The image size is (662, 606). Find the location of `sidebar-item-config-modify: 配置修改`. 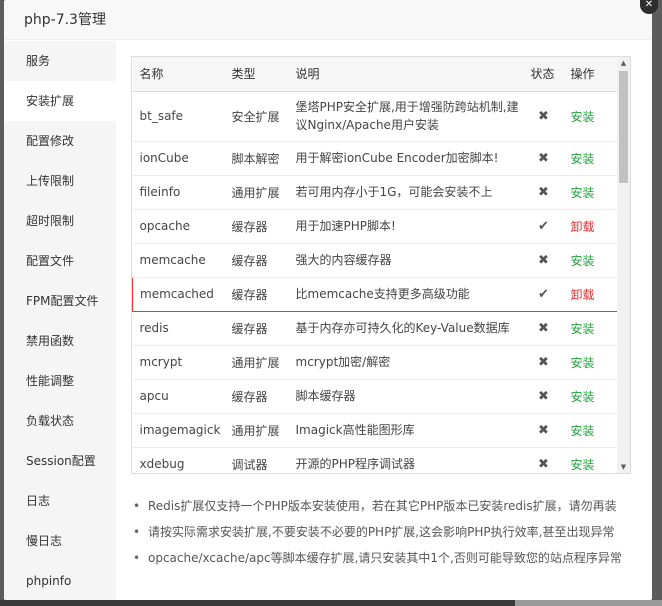

sidebar-item-config-modify: 配置修改 is located at coordinates (60, 141).